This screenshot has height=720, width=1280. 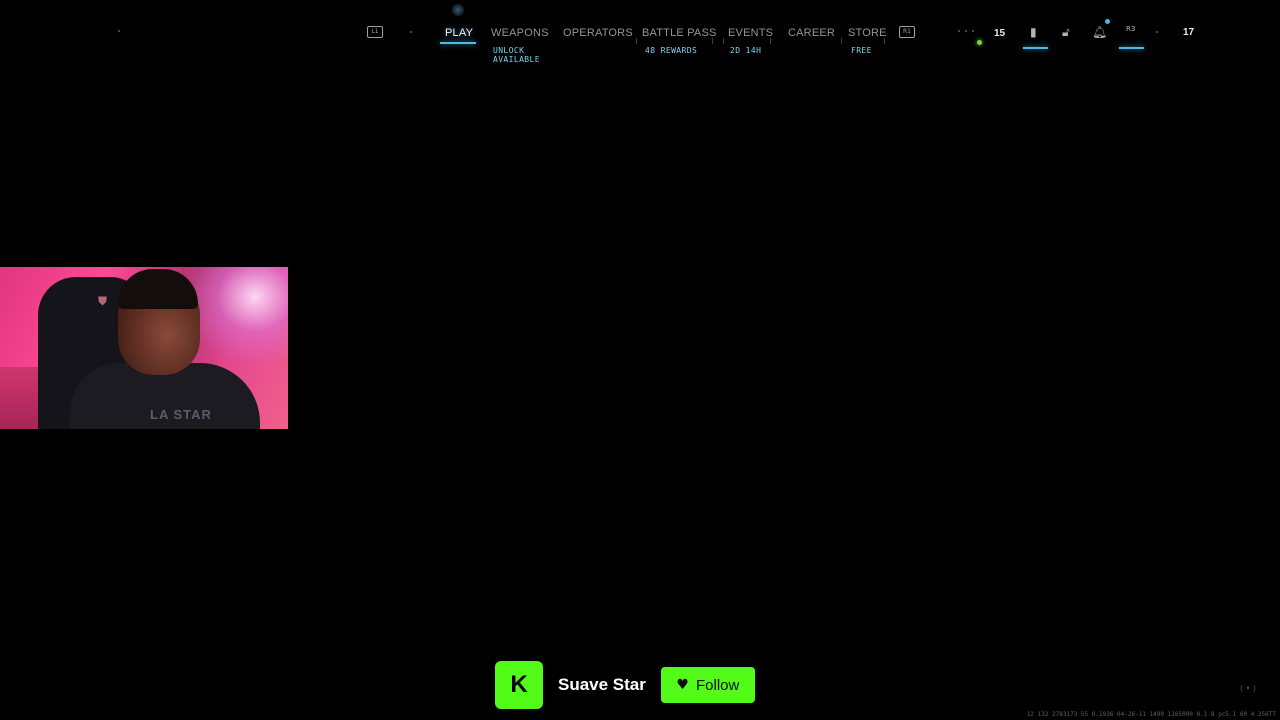 I want to click on r3-profile-icon: R3, so click(x=1130, y=30).